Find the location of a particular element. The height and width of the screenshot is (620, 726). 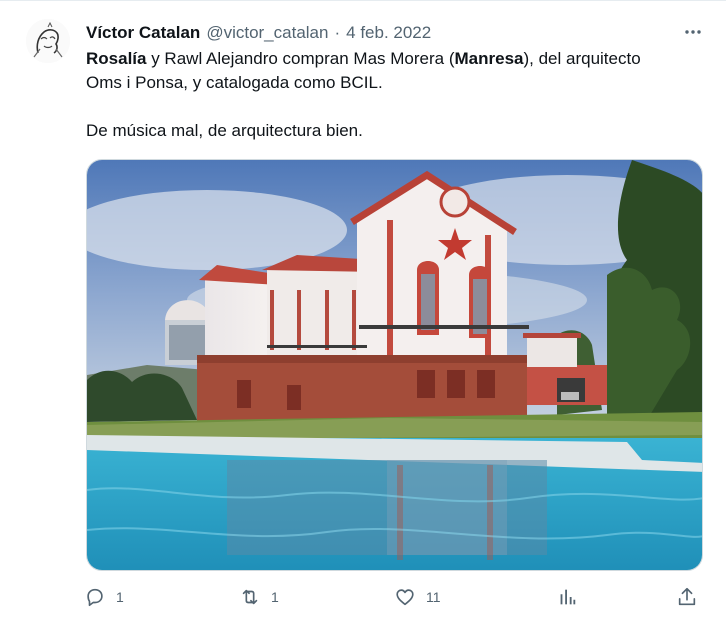

text-part: y Rawl Alejandro compran Mas Morera ( is located at coordinates (300, 58).